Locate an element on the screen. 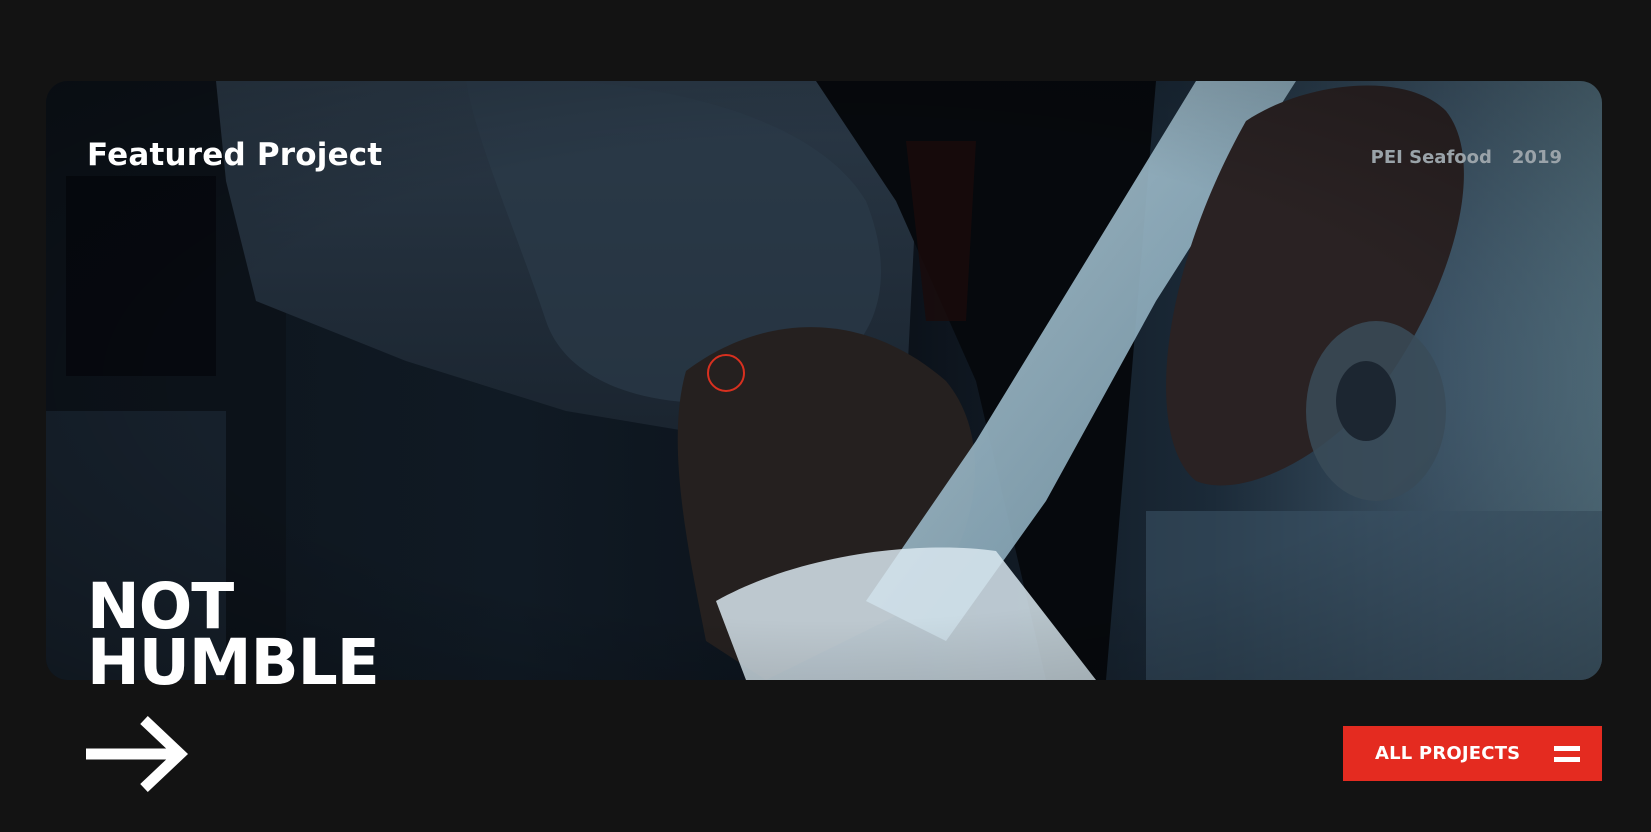 The height and width of the screenshot is (832, 1651). all-projects-label: ALL PROJECTS is located at coordinates (1448, 753).